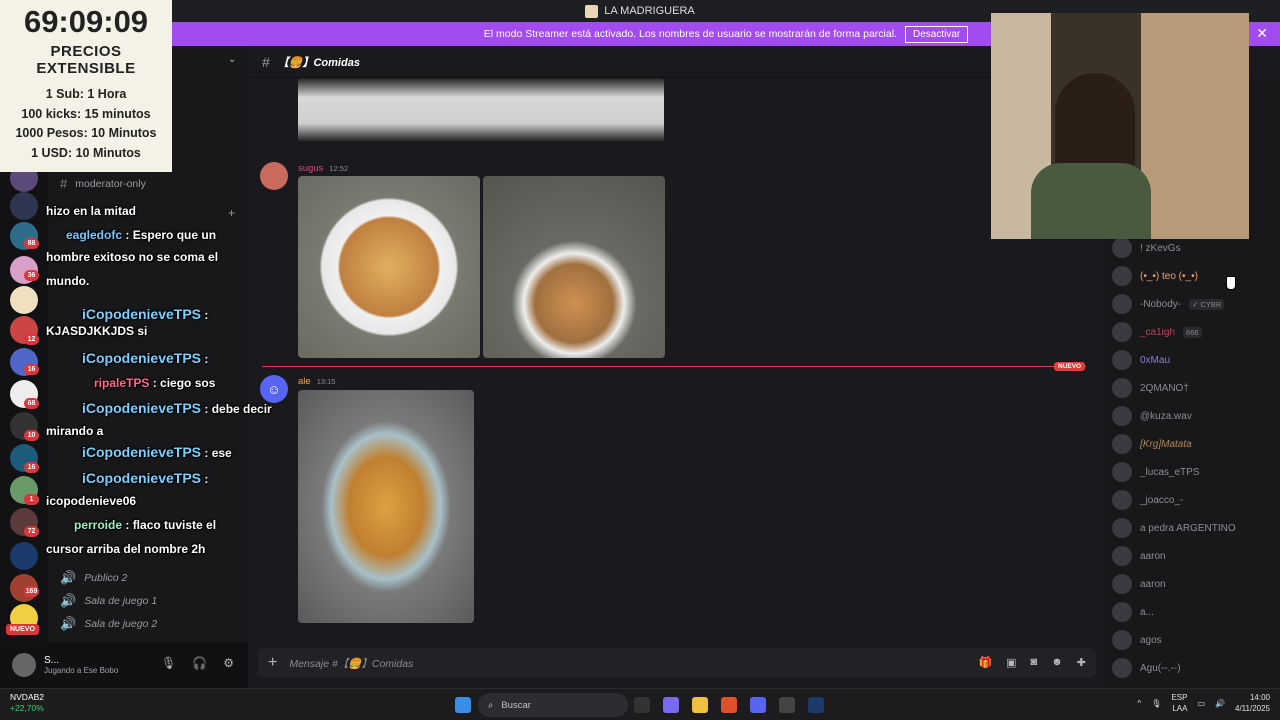  I want to click on chat-text: hombre exitoso no se coma el, so click(132, 257).